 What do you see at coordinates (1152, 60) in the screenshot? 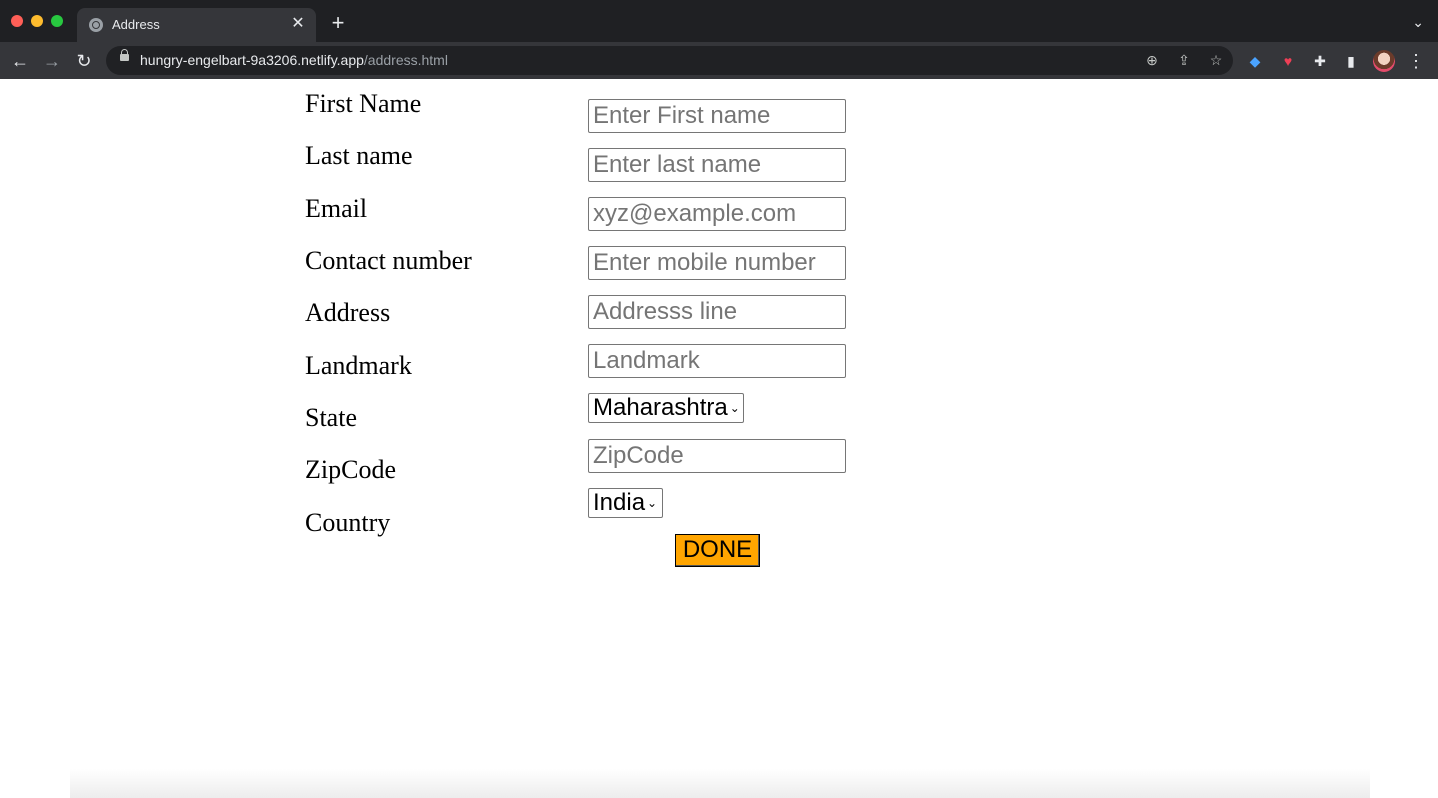
I see `zoom-icon: ⊕` at bounding box center [1152, 60].